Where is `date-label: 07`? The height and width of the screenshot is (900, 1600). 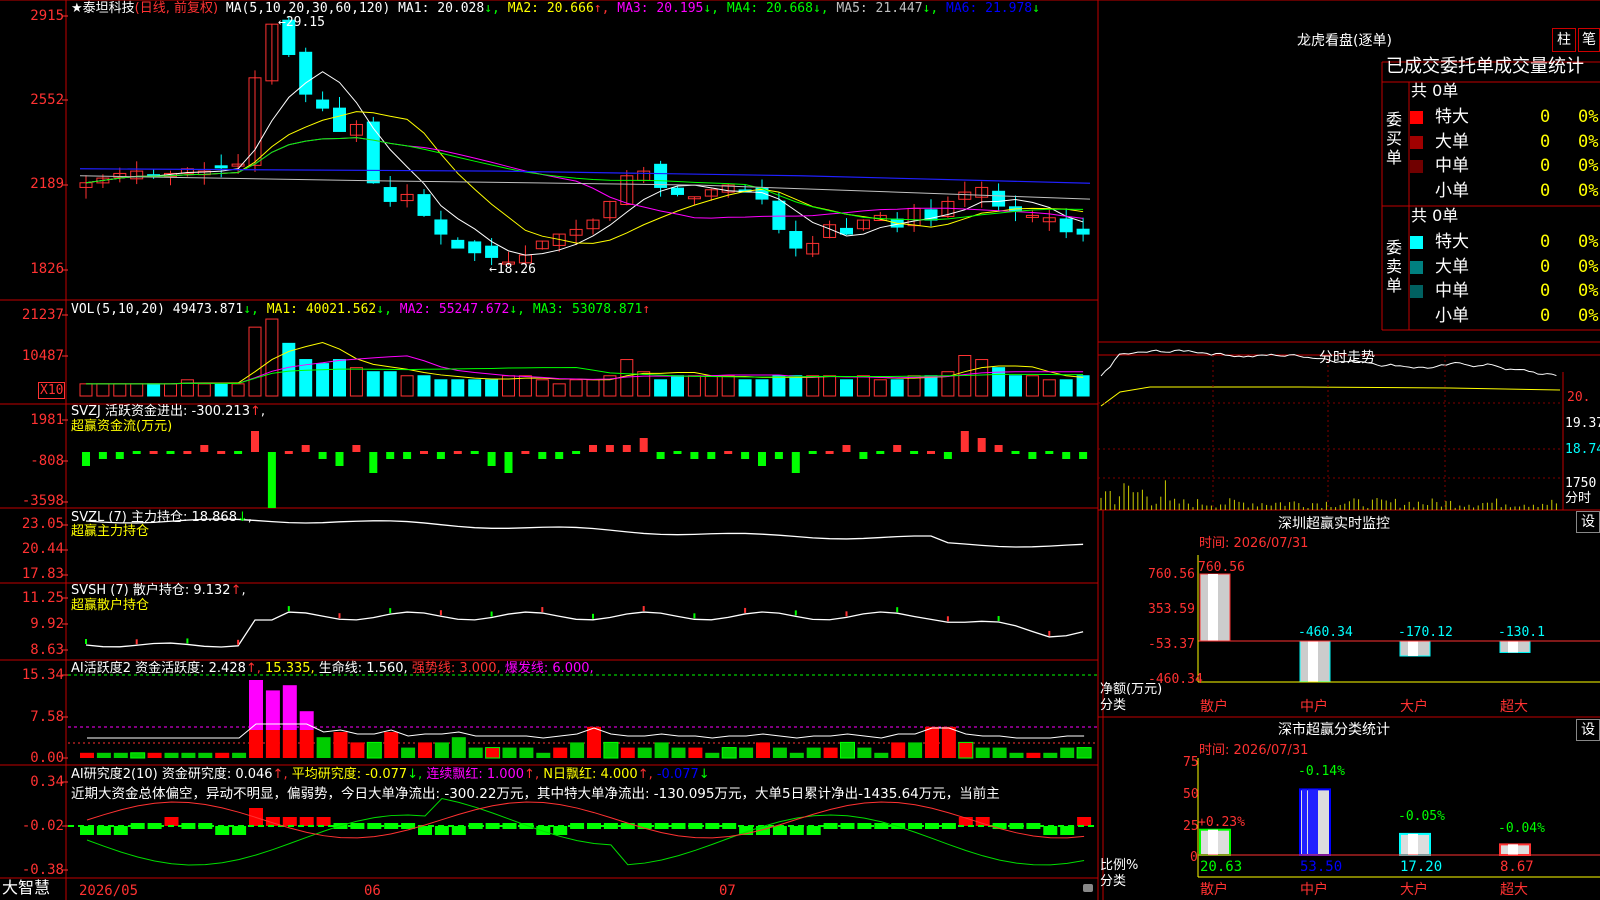 date-label: 07 is located at coordinates (727, 891).